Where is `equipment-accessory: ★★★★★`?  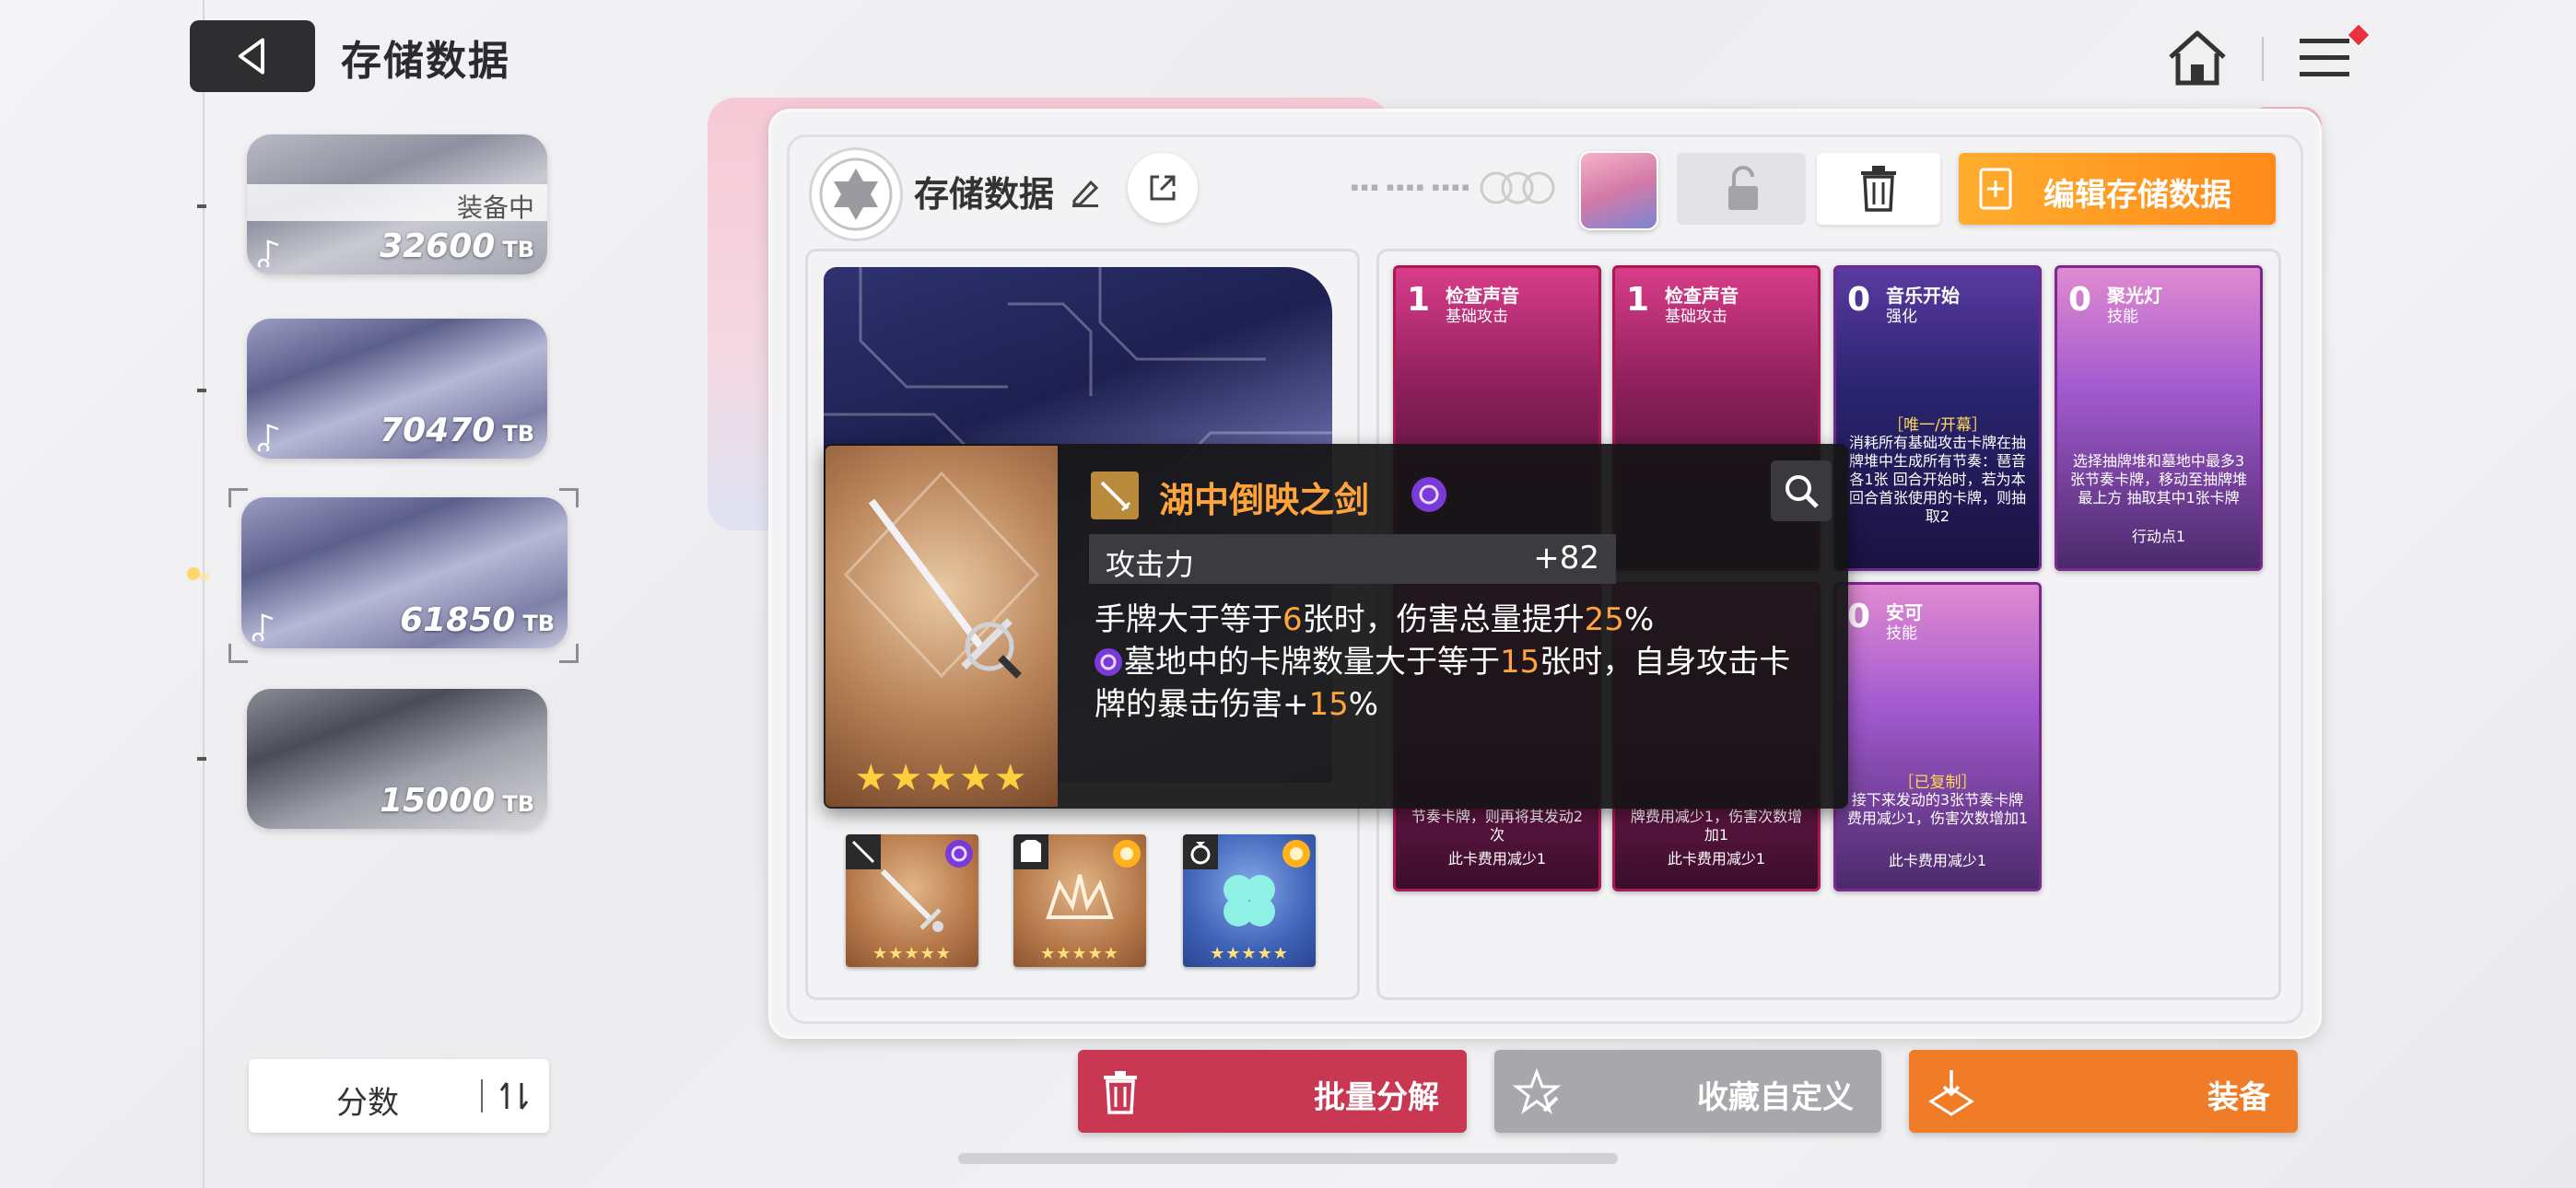 equipment-accessory: ★★★★★ is located at coordinates (1249, 900).